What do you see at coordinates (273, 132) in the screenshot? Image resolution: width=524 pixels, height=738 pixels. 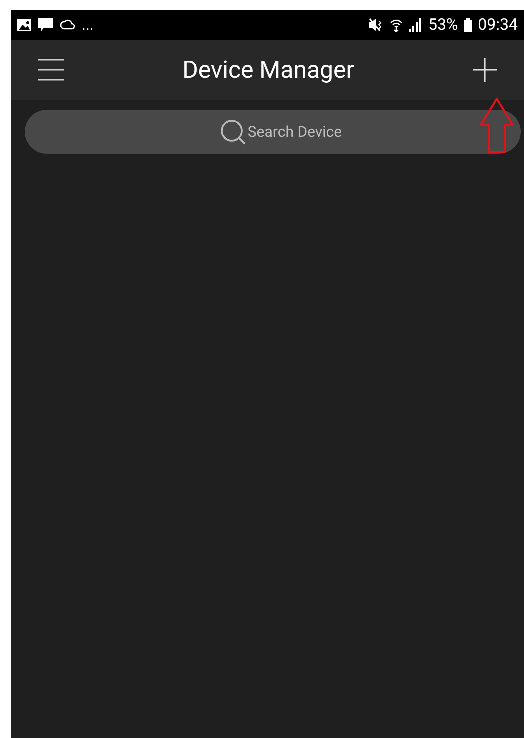 I see `search-field: Search Device` at bounding box center [273, 132].